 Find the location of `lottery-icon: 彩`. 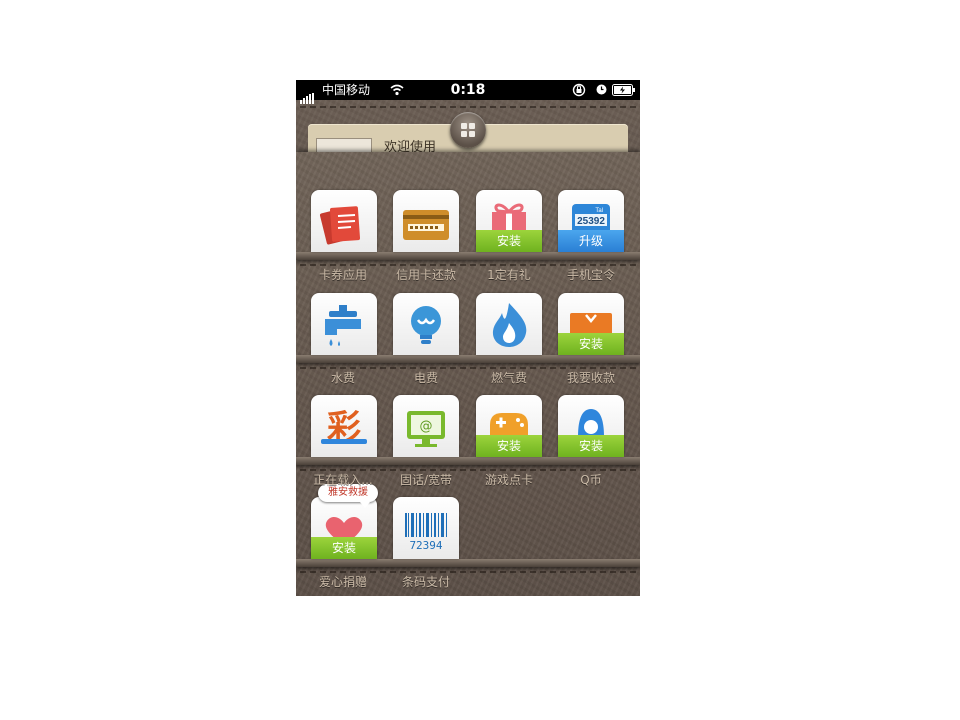

lottery-icon: 彩 is located at coordinates (344, 428).